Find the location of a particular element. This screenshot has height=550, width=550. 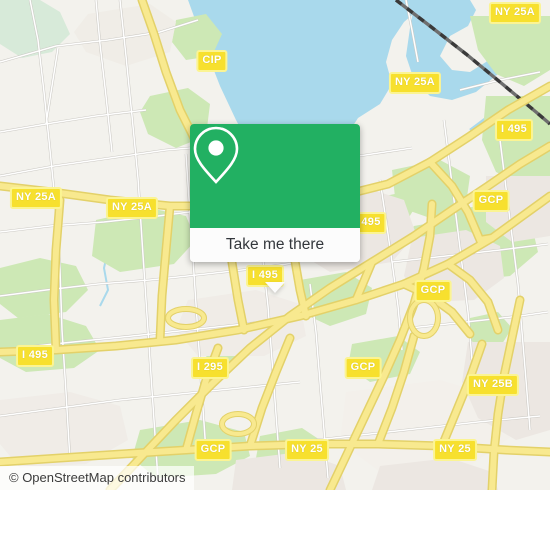

road-shield-label: NY 25B is located at coordinates (493, 385).